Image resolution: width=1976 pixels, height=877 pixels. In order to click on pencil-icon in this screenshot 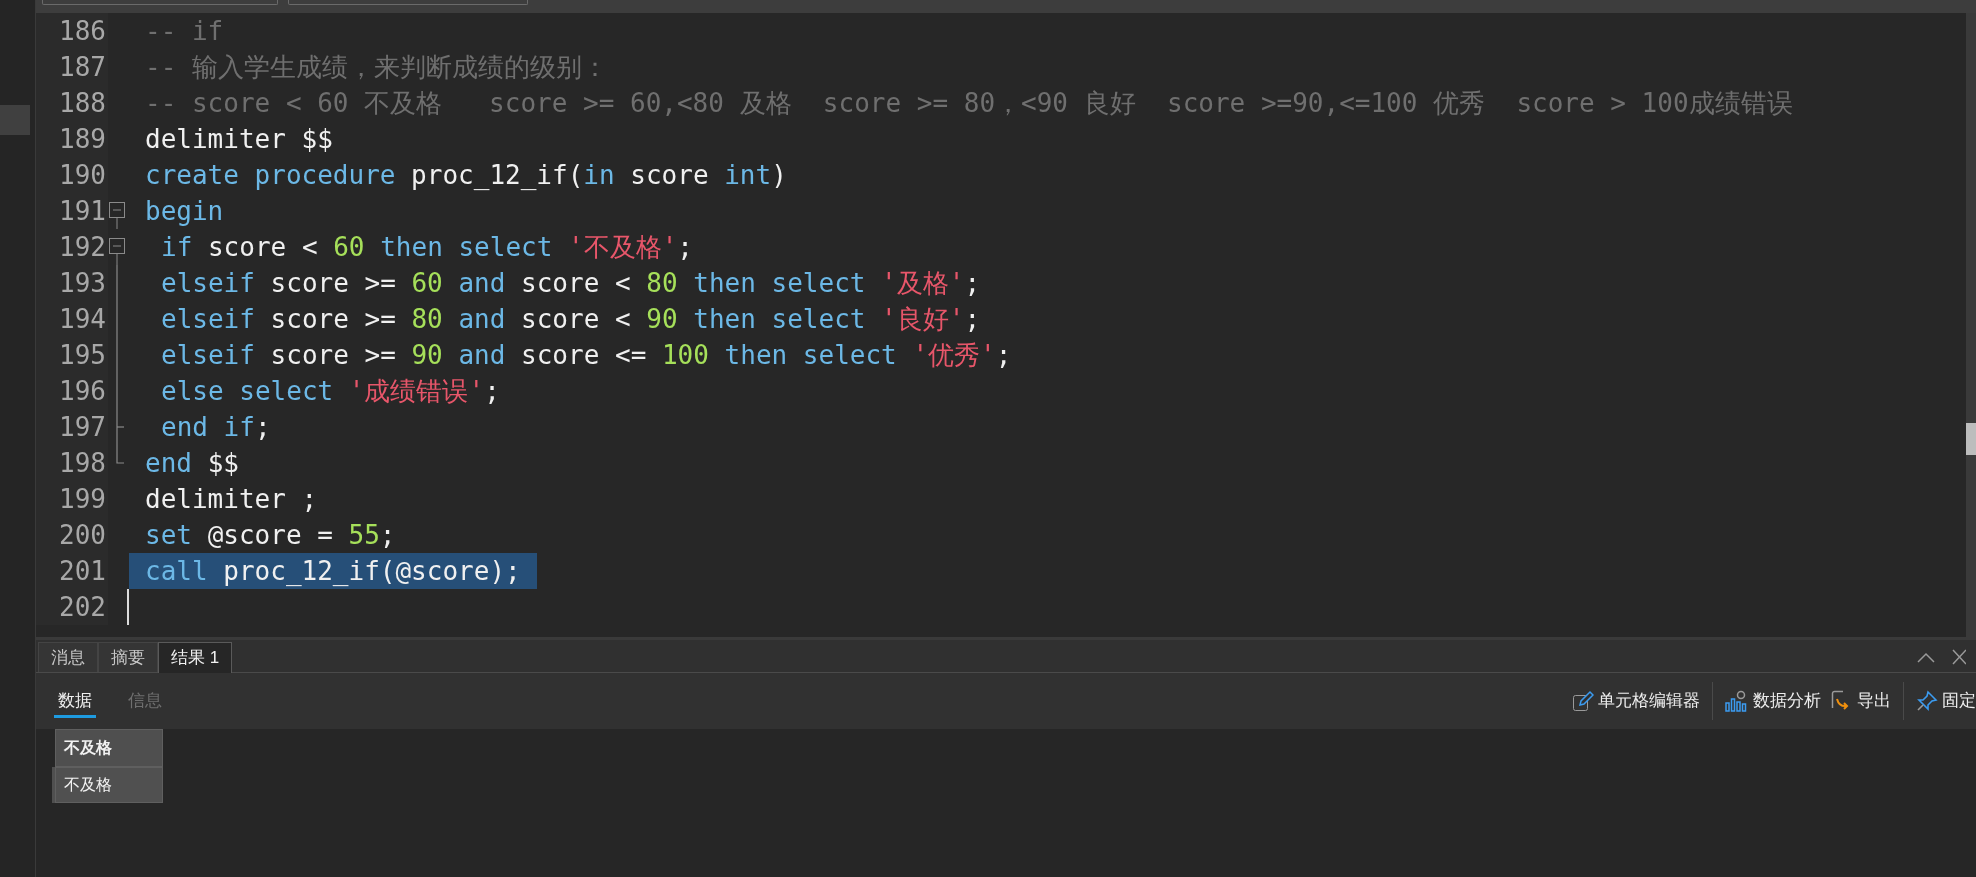, I will do `click(1583, 701)`.